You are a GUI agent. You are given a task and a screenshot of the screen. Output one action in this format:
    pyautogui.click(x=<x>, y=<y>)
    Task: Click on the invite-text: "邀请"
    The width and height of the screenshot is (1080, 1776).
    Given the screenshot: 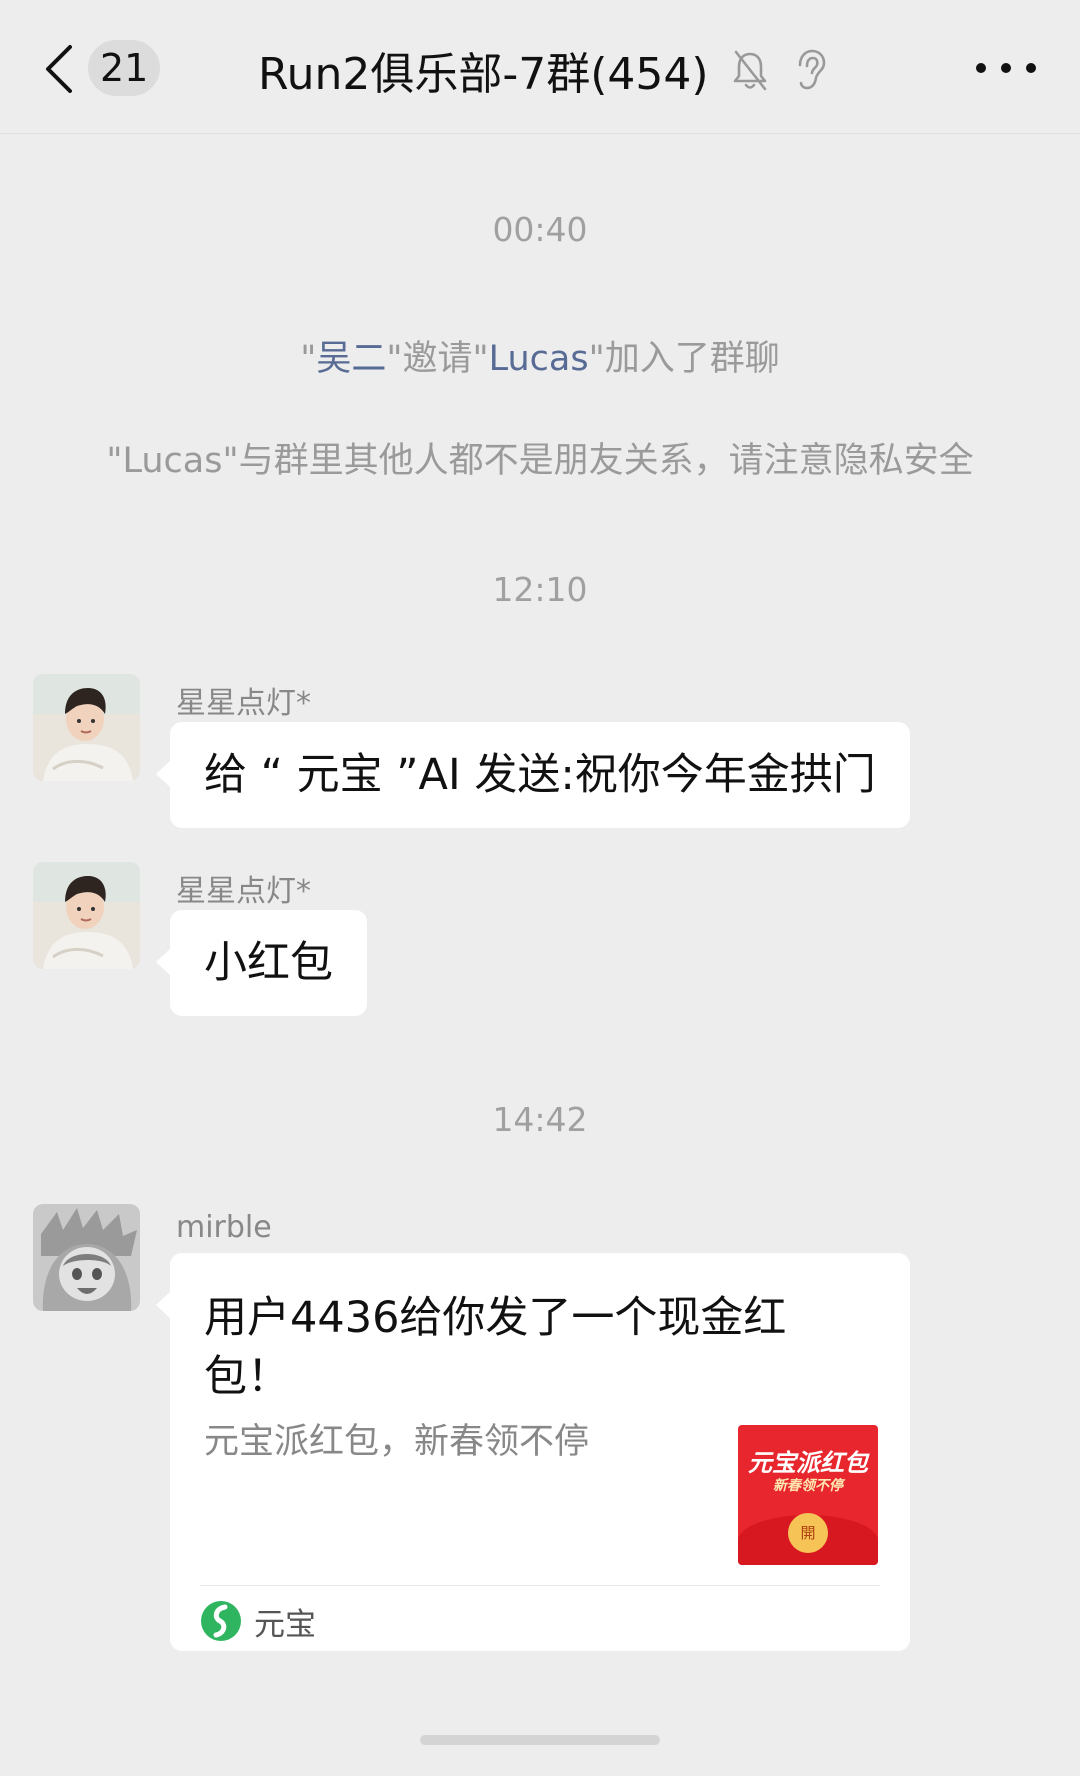 What is the action you would take?
    pyautogui.click(x=437, y=359)
    